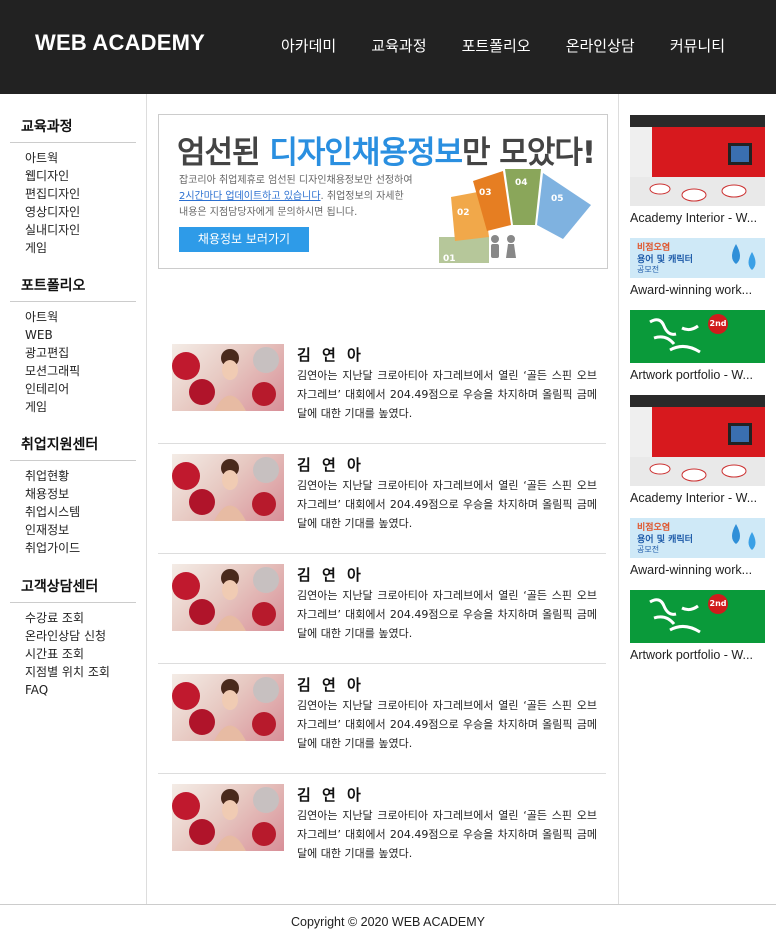  What do you see at coordinates (80, 636) in the screenshot?
I see `sidebar-item: 온라인상담 신청` at bounding box center [80, 636].